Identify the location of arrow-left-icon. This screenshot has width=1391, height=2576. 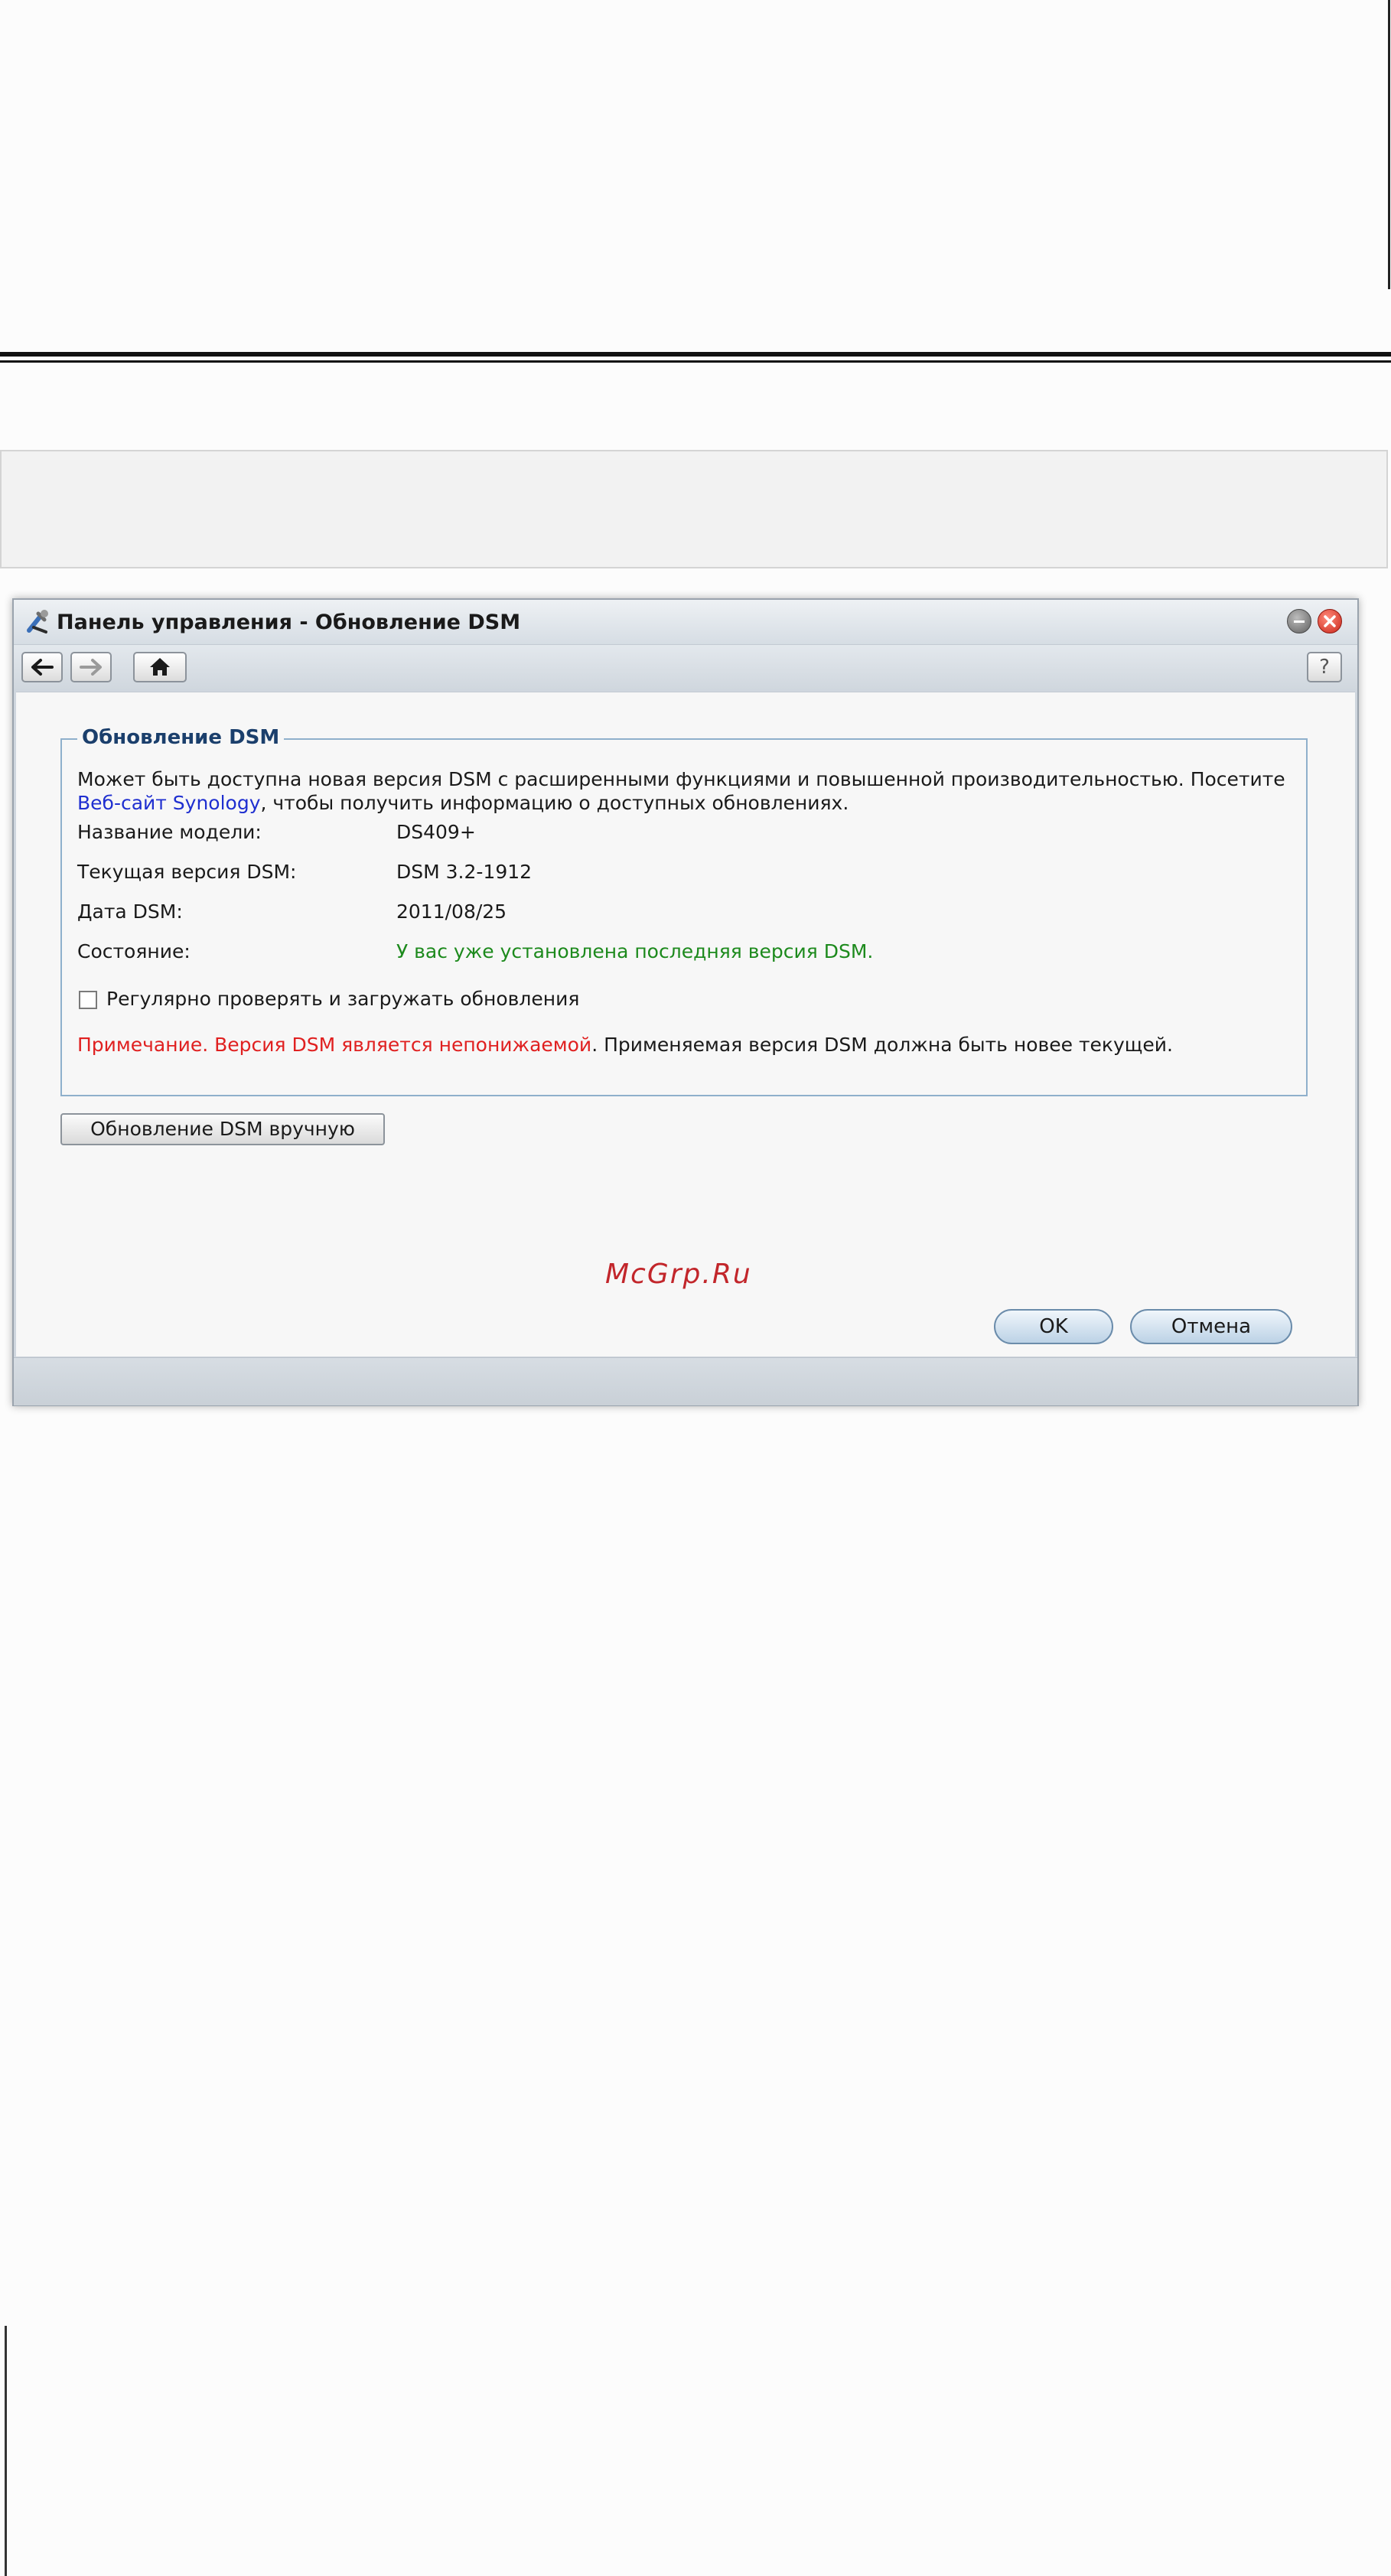
(42, 668).